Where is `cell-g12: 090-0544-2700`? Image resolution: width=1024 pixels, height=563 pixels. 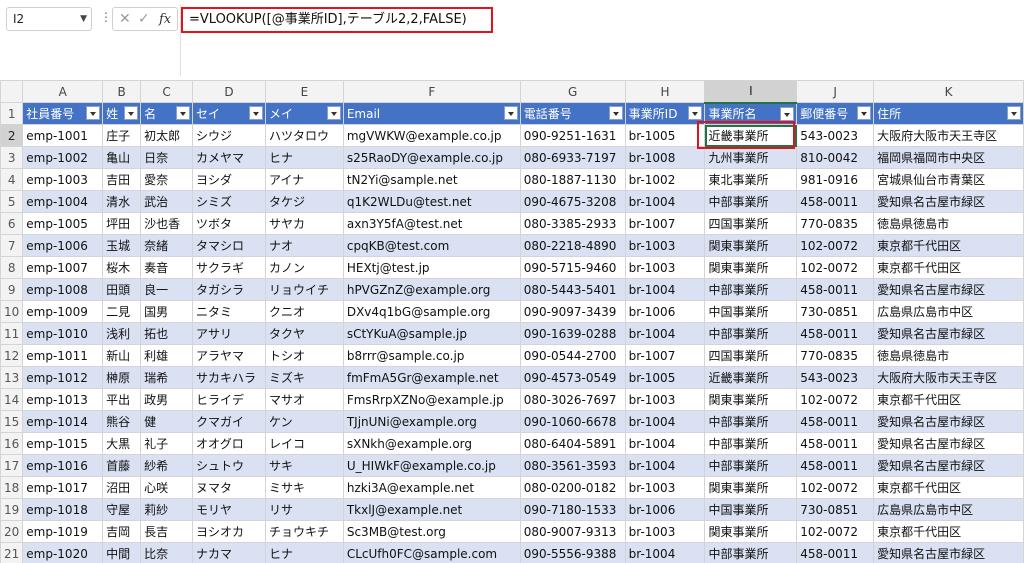
cell-g12: 090-0544-2700 is located at coordinates (572, 355).